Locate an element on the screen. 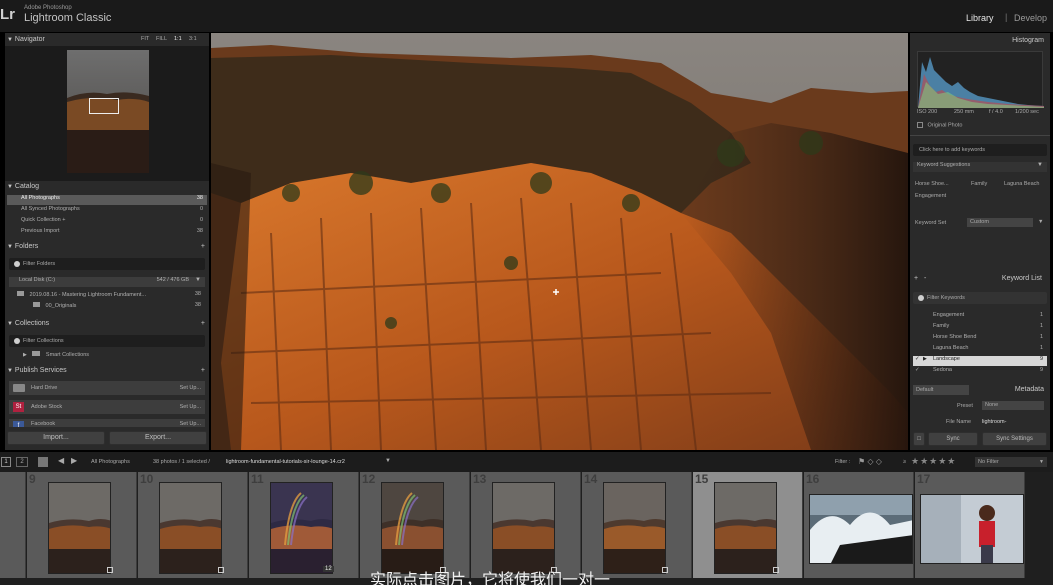  stack-badge: 12 is located at coordinates (328, 569).